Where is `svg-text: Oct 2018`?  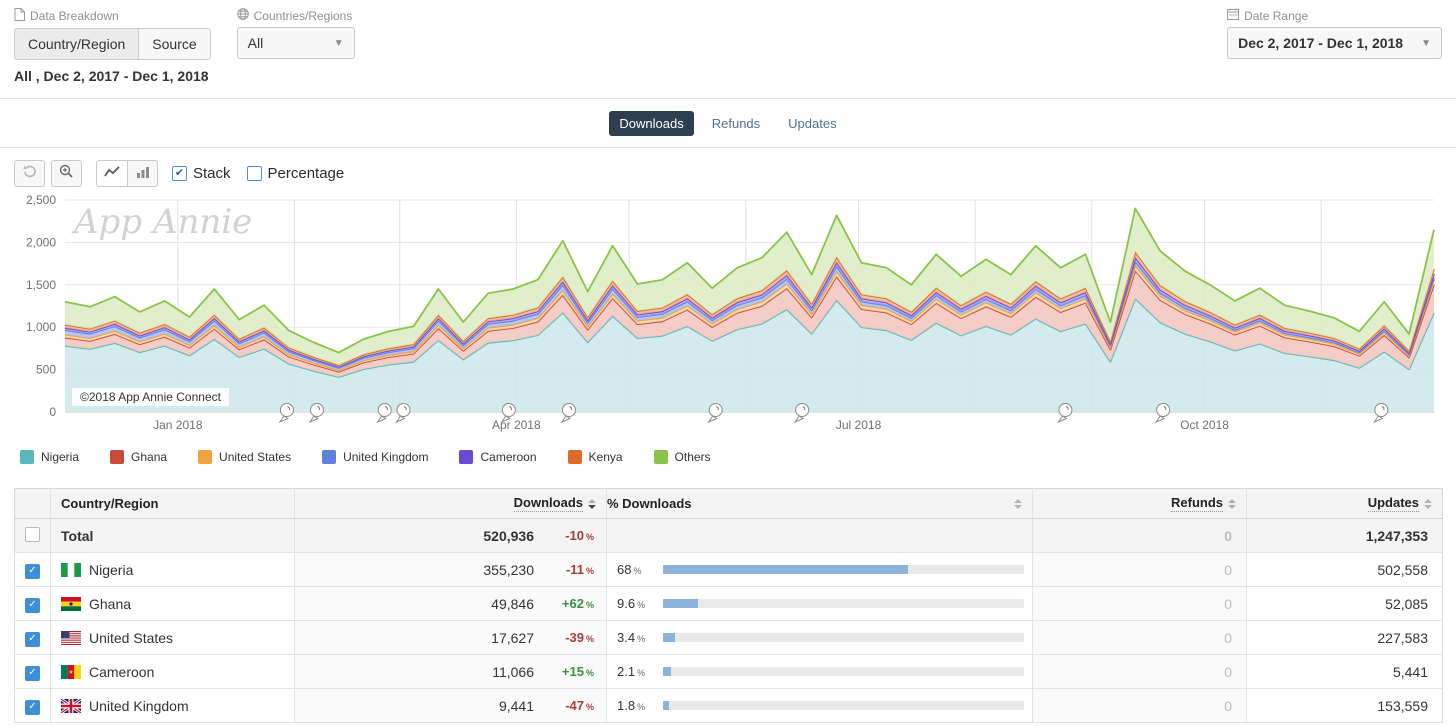 svg-text: Oct 2018 is located at coordinates (1204, 425).